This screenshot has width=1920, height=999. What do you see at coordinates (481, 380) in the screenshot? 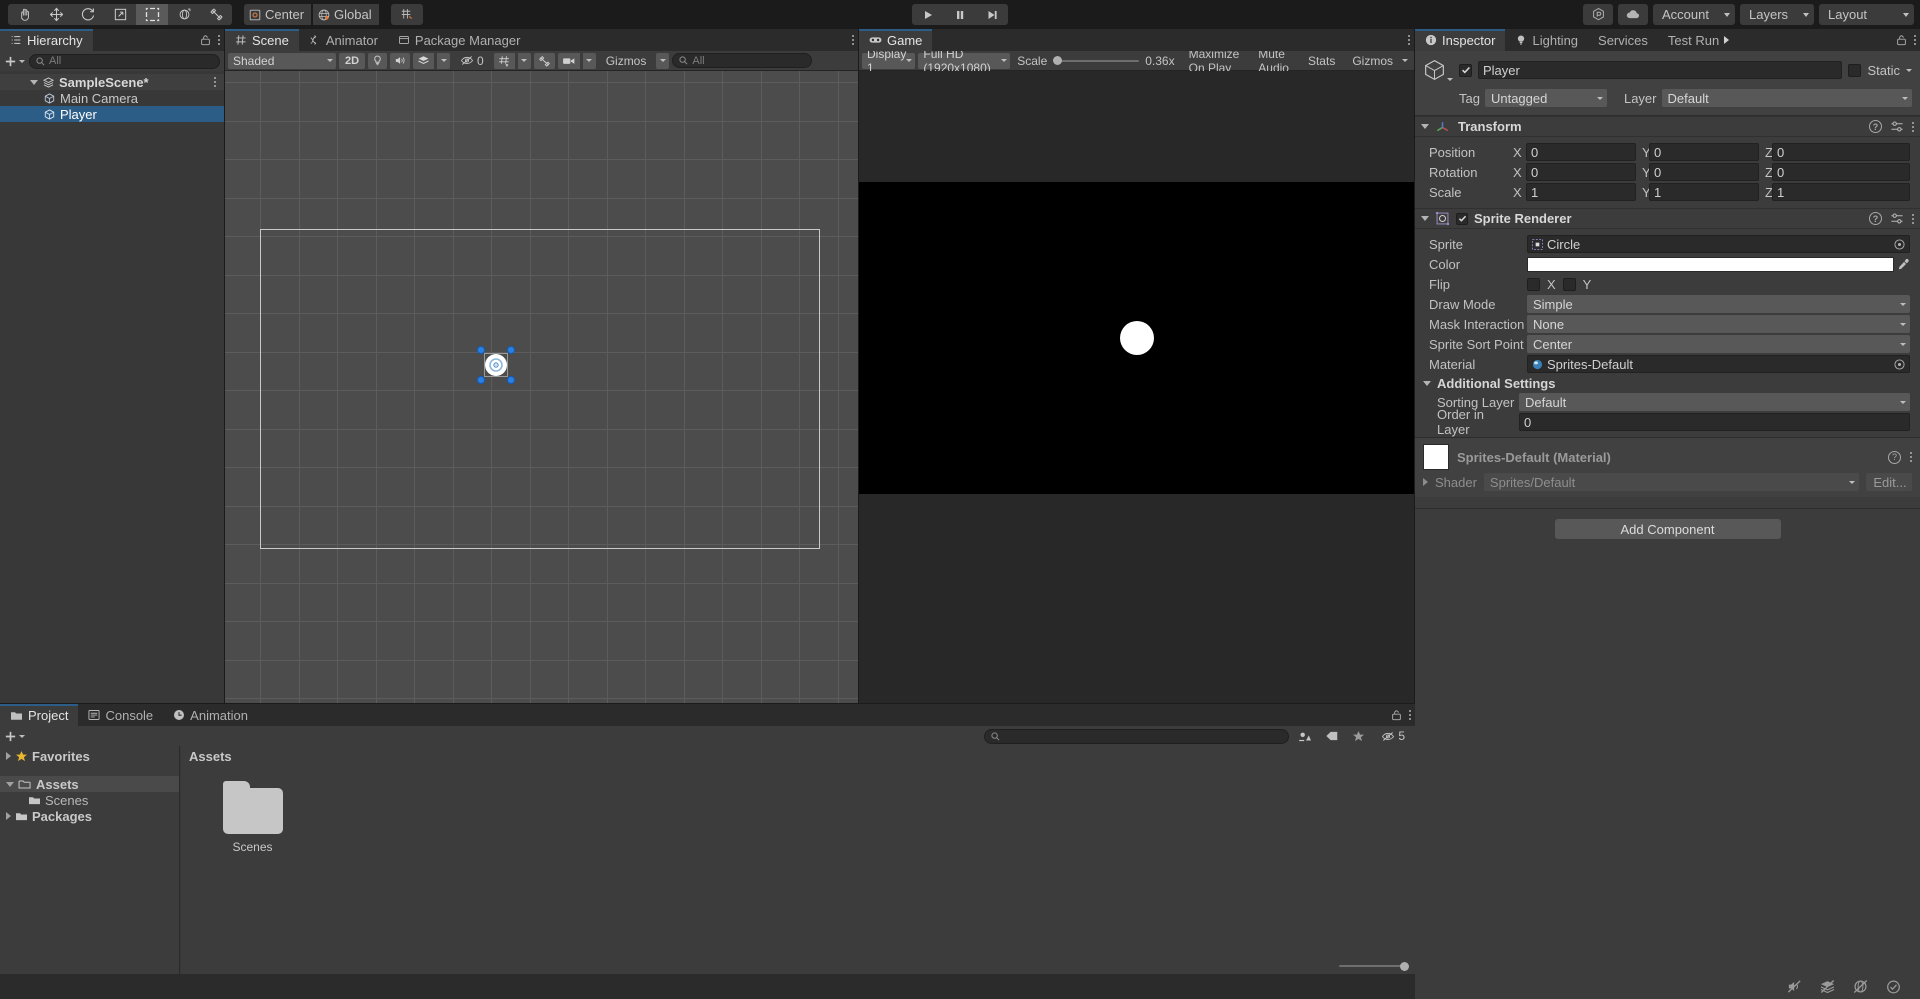
I see `resize-handle-bl` at bounding box center [481, 380].